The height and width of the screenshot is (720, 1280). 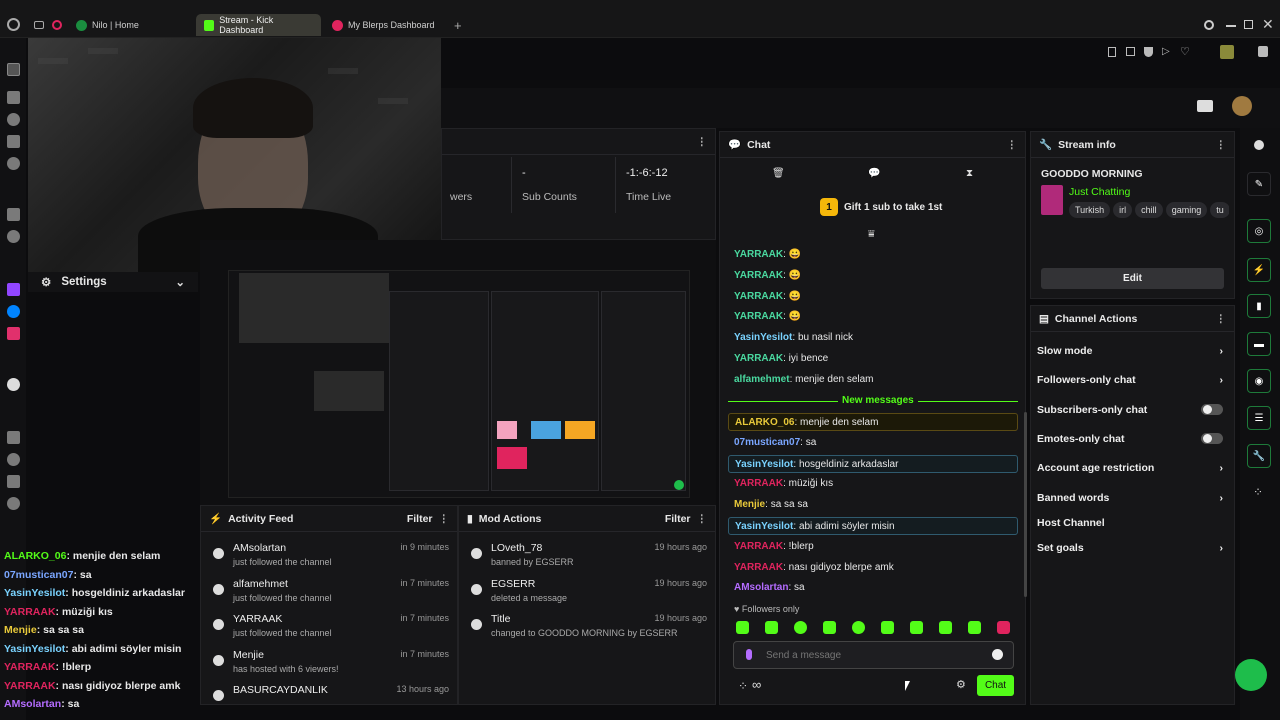 What do you see at coordinates (749, 504) in the screenshot?
I see `chat-user-name: Menjie` at bounding box center [749, 504].